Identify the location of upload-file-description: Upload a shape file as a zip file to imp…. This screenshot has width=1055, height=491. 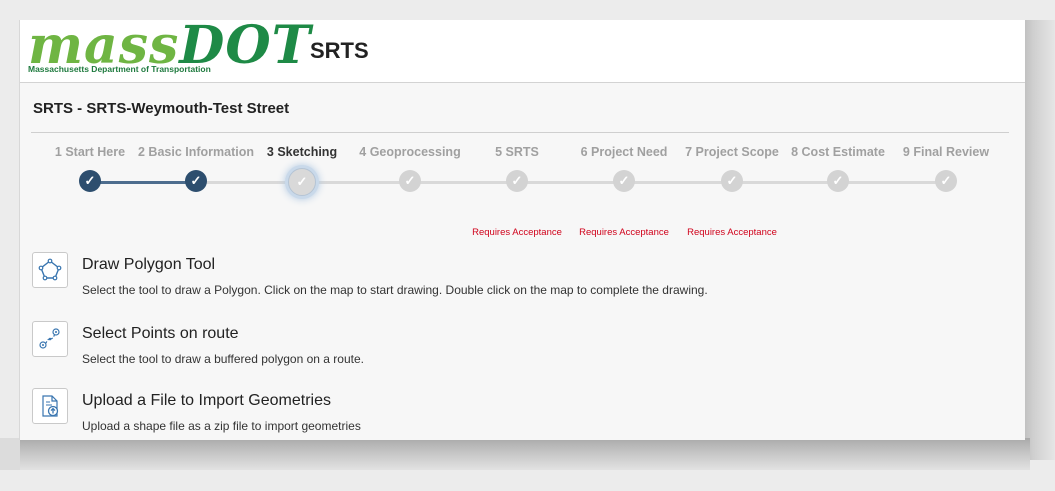
(221, 426).